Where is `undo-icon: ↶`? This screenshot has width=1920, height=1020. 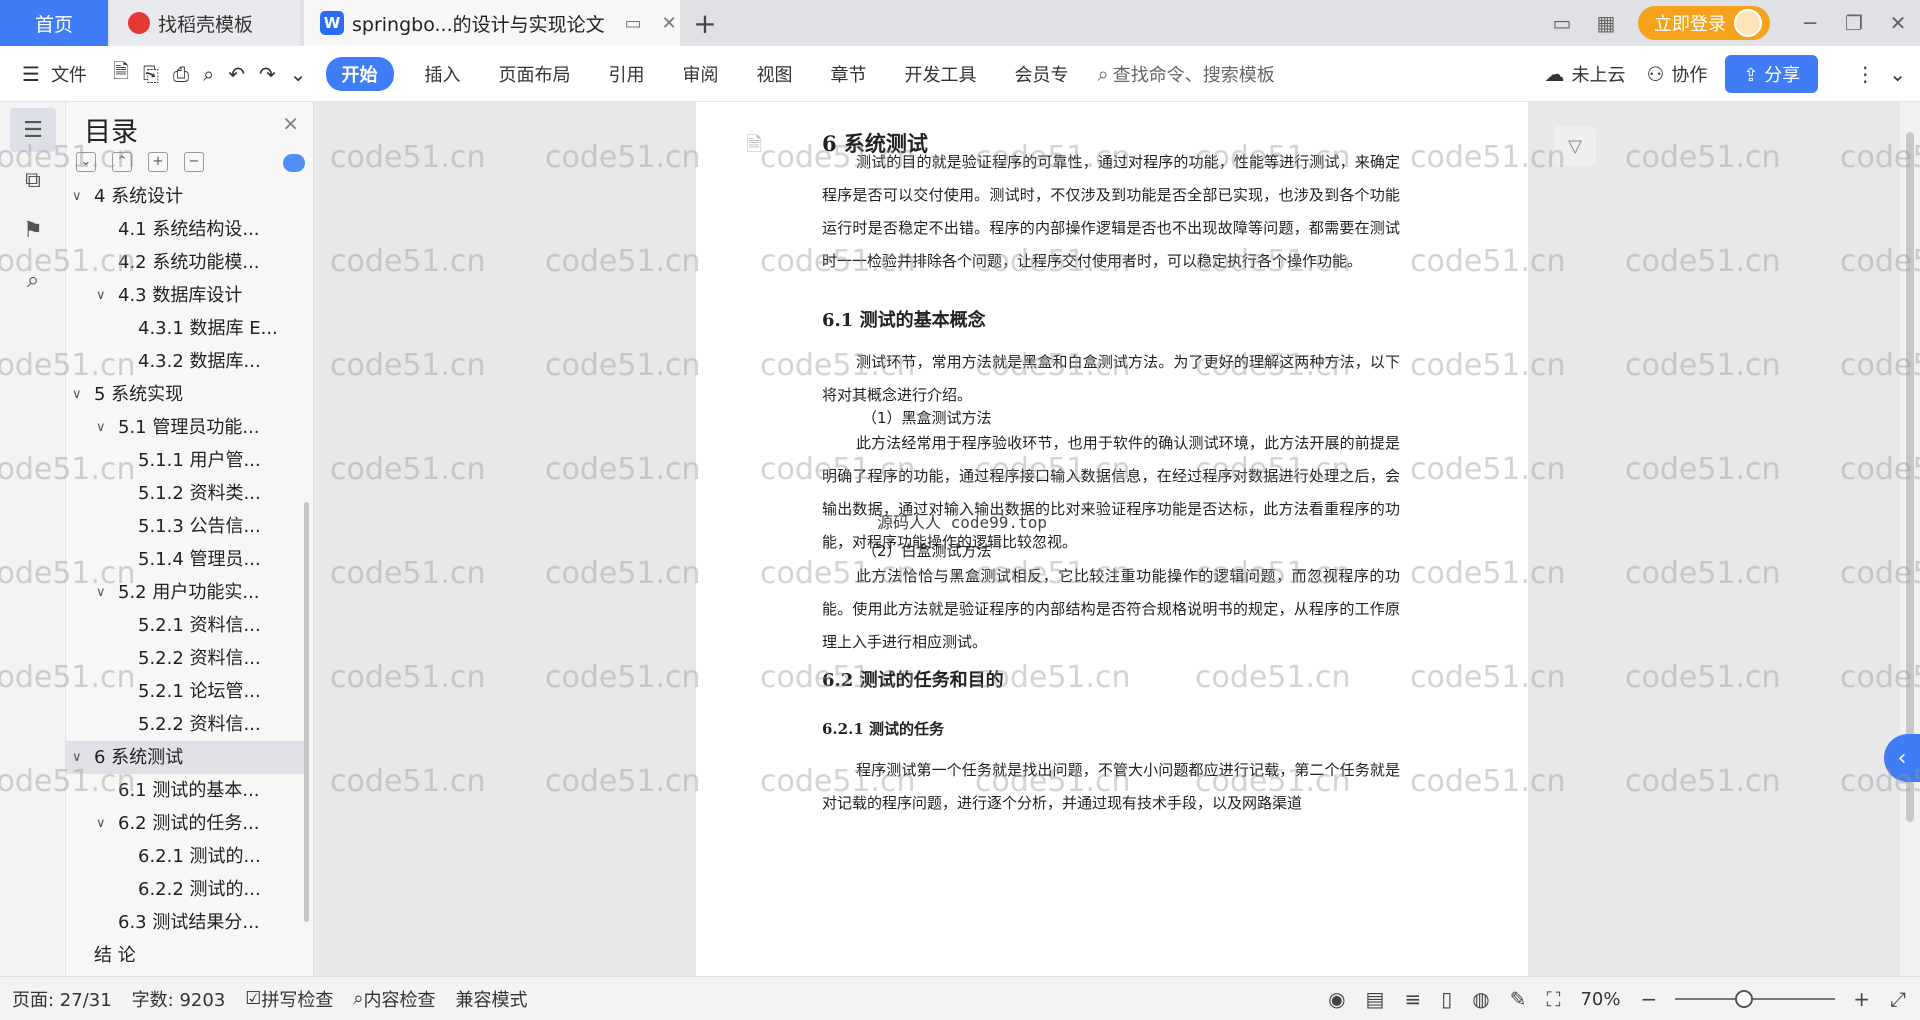
undo-icon: ↶ is located at coordinates (236, 74).